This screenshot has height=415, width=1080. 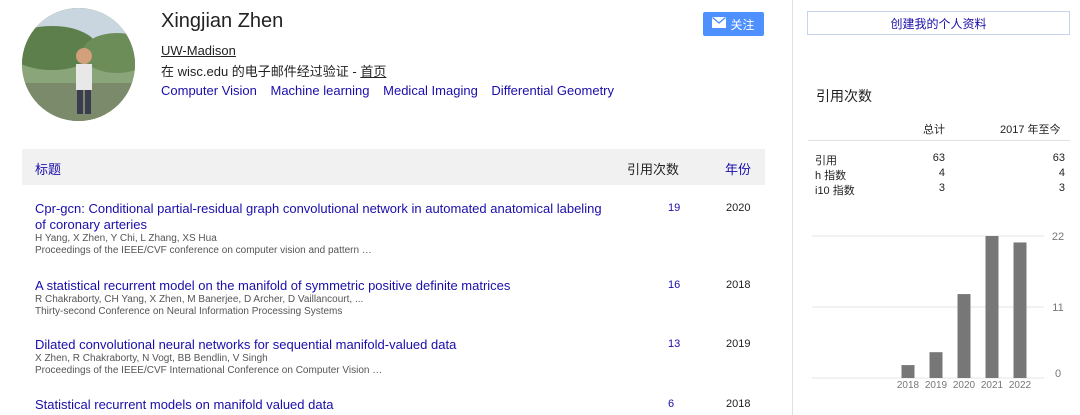 I want to click on y-tick-label: 0, so click(x=1058, y=374).